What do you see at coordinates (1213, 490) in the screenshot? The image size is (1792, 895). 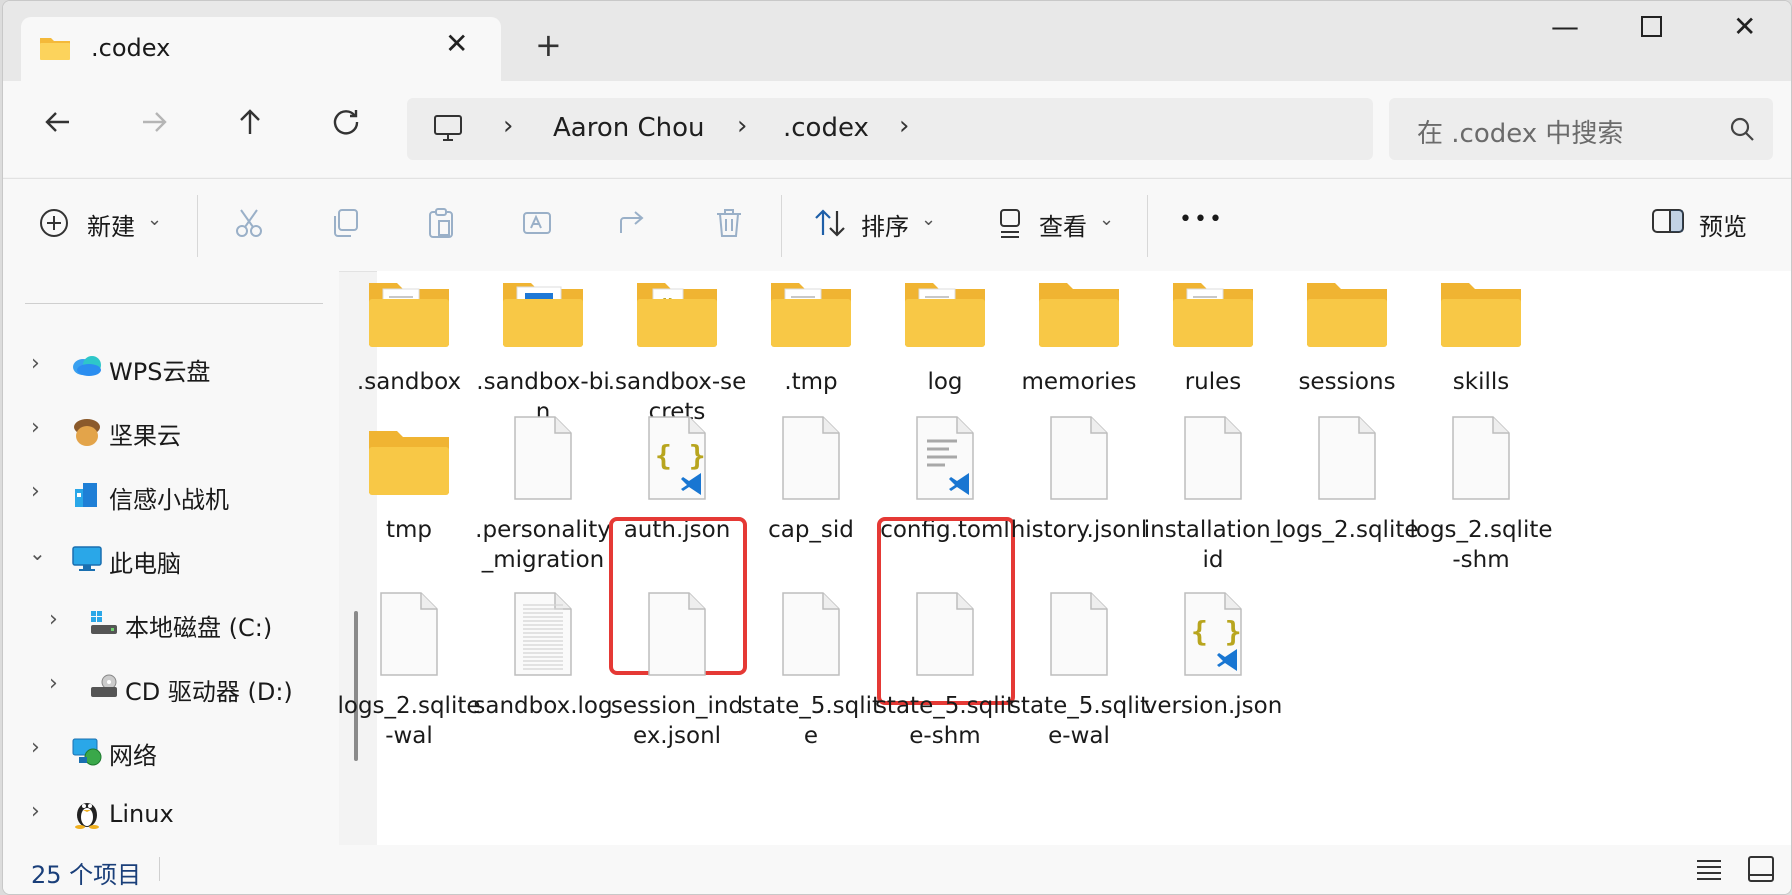 I see `file-item: installation_id` at bounding box center [1213, 490].